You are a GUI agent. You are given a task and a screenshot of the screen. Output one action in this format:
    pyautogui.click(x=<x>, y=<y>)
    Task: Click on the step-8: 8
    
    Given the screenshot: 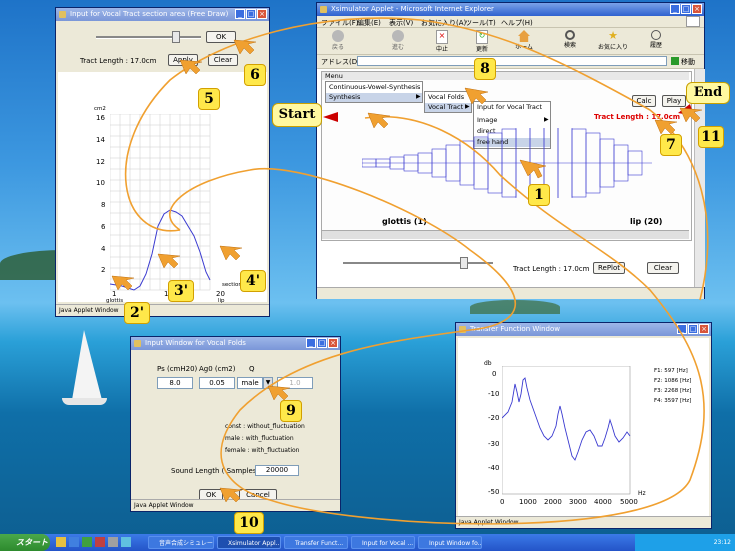 What is the action you would take?
    pyautogui.click(x=485, y=69)
    